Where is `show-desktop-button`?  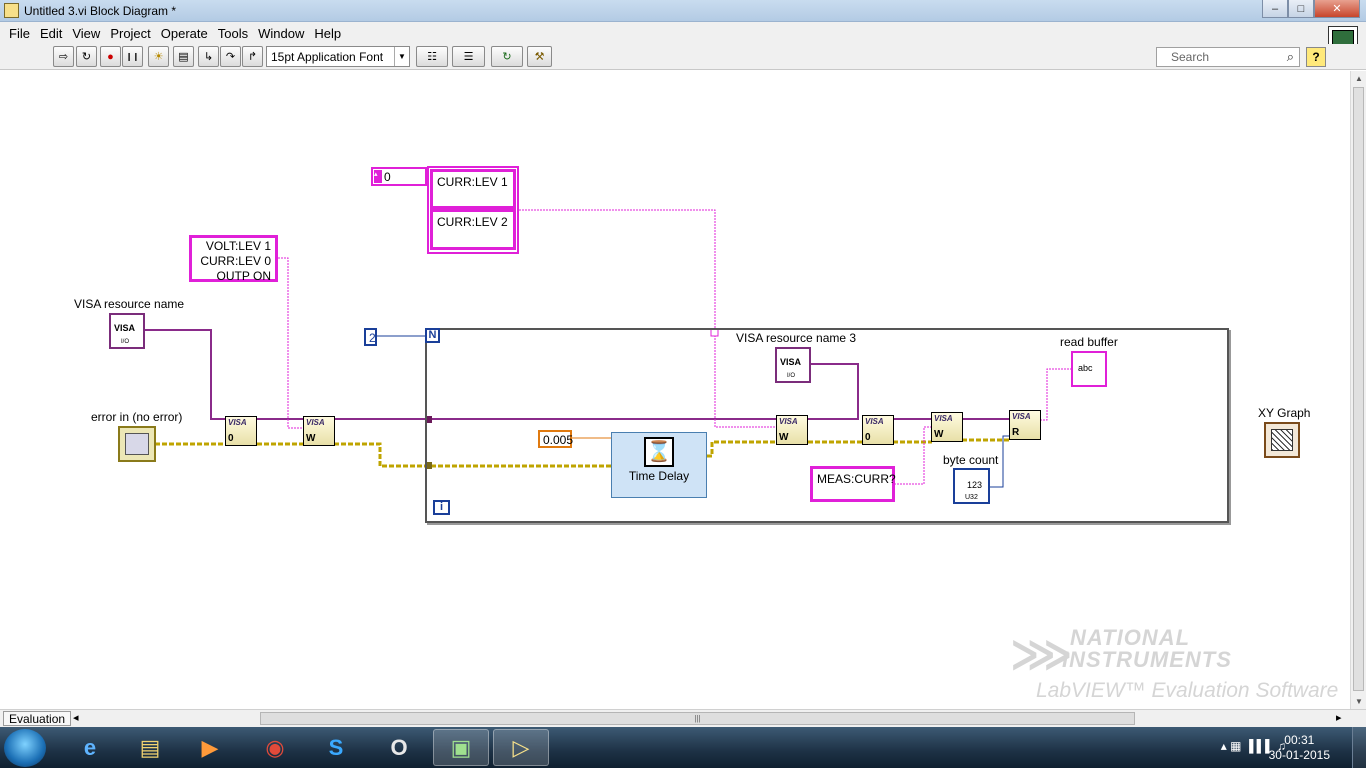 show-desktop-button is located at coordinates (1359, 747).